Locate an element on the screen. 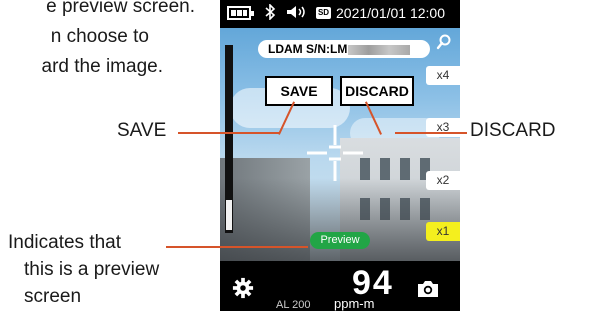  callout-discard-label: DISCARD is located at coordinates (513, 130).